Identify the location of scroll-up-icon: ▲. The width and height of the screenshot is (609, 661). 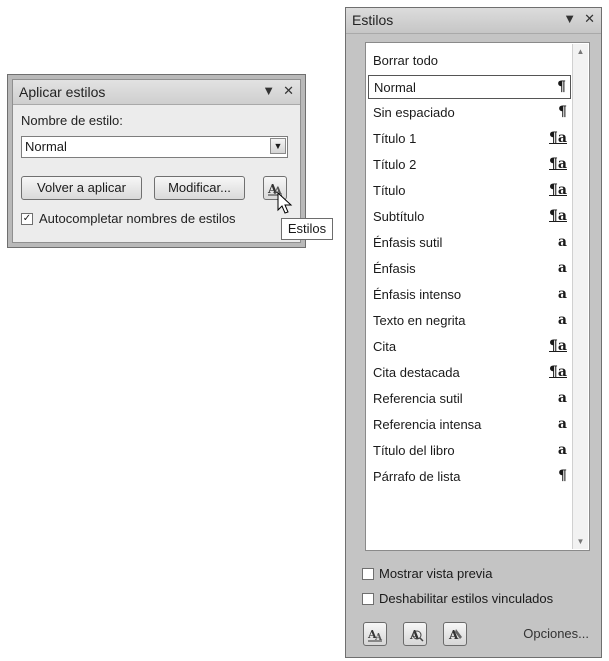
(580, 51).